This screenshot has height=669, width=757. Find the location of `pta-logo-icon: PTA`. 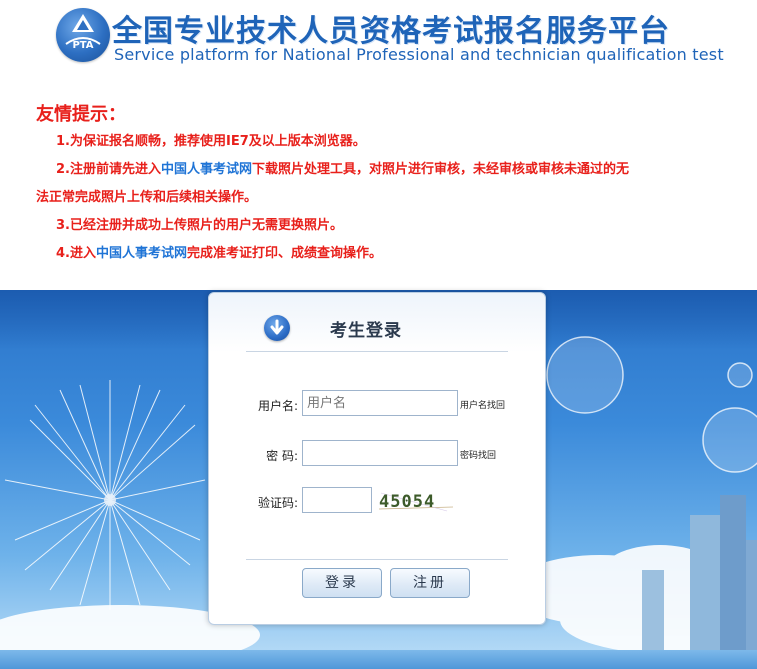

pta-logo-icon: PTA is located at coordinates (83, 32).